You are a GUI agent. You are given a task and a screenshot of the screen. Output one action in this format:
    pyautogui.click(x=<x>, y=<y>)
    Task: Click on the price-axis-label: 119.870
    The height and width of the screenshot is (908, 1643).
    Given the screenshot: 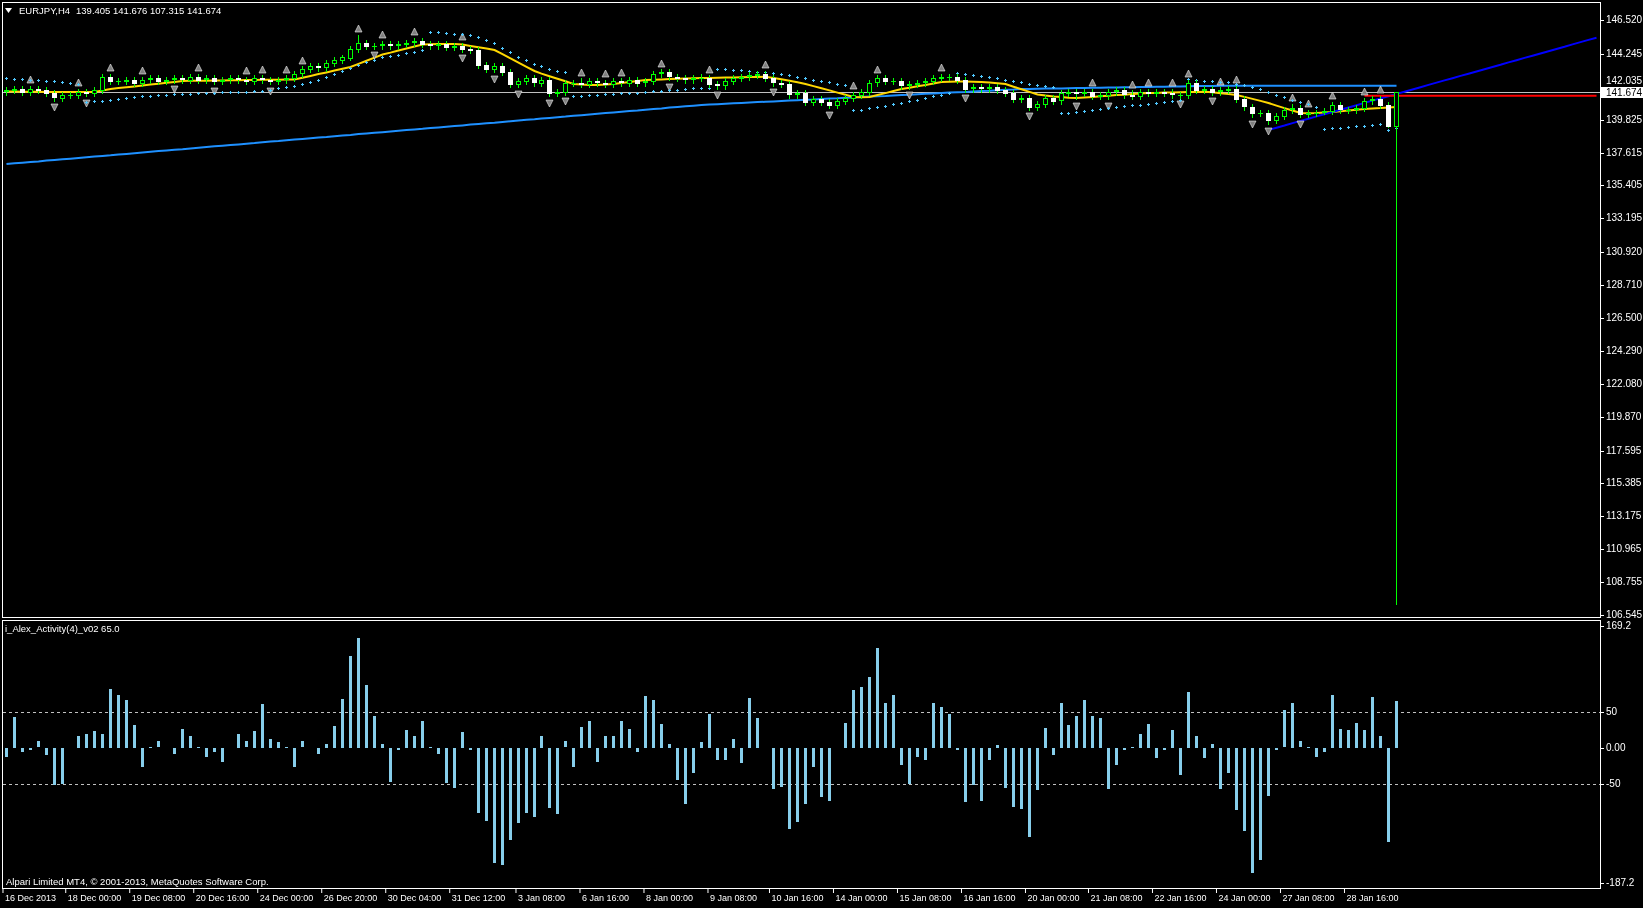 What is the action you would take?
    pyautogui.click(x=1624, y=417)
    